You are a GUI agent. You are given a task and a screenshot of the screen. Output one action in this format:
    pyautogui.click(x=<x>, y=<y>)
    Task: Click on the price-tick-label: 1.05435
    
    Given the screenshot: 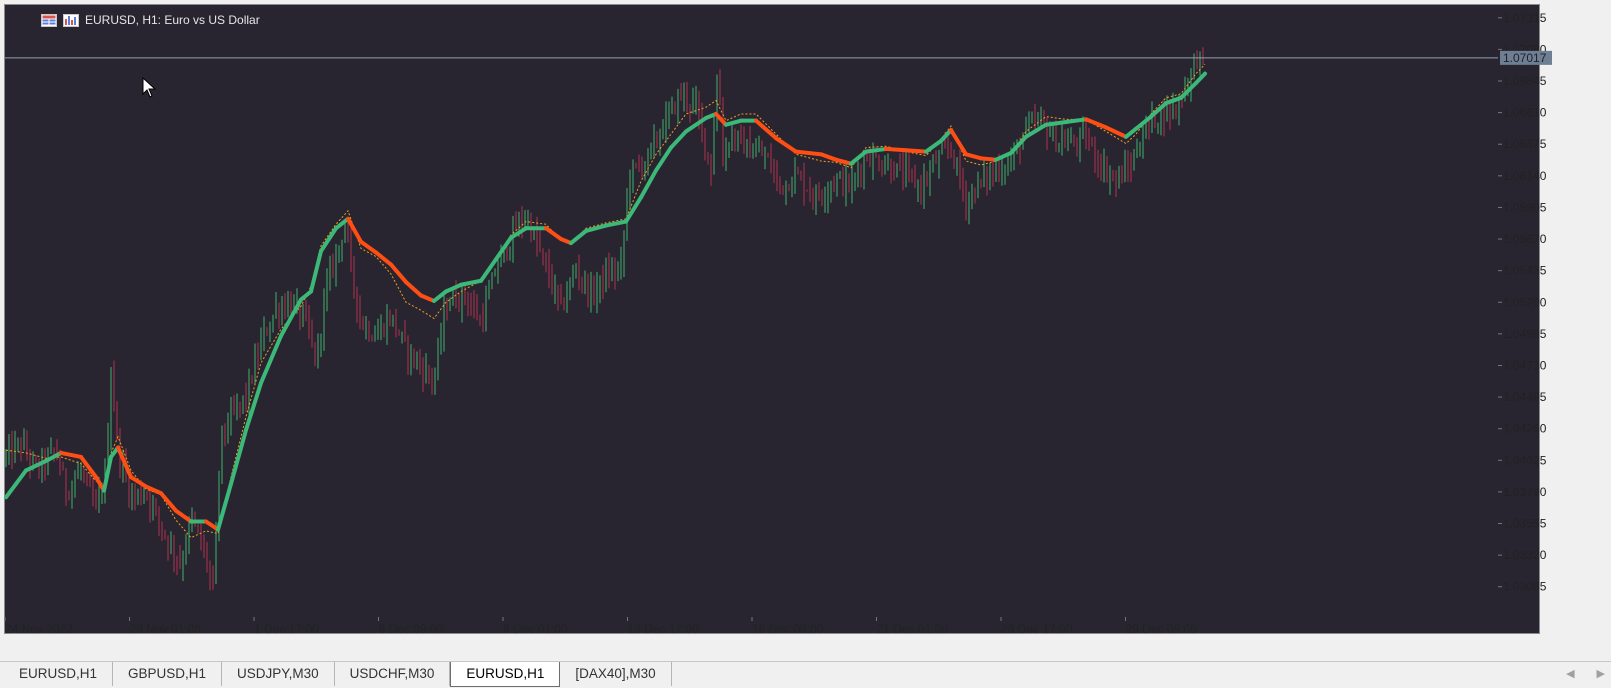 What is the action you would take?
    pyautogui.click(x=1525, y=271)
    